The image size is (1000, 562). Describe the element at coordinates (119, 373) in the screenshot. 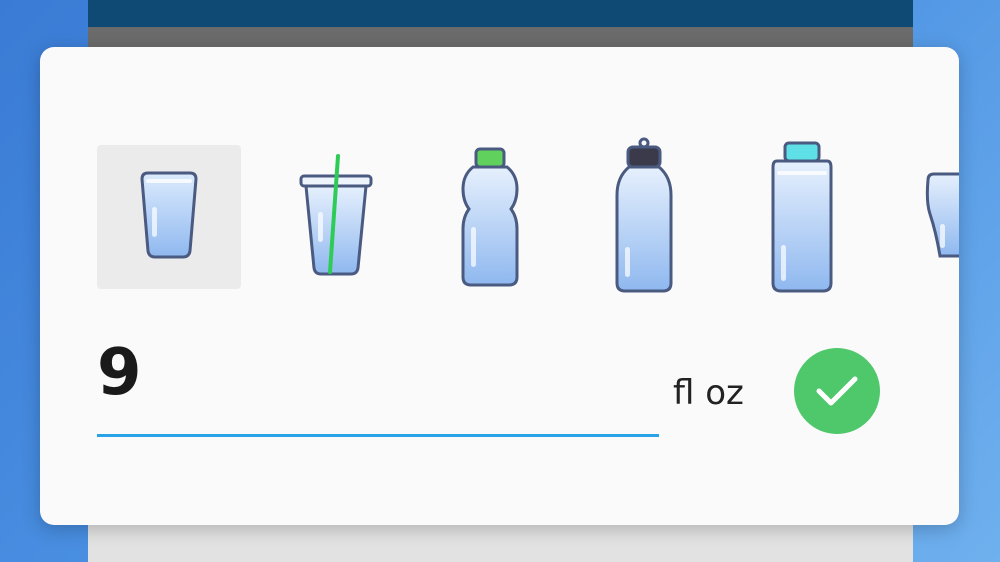

I see `amount-value: 9` at that location.